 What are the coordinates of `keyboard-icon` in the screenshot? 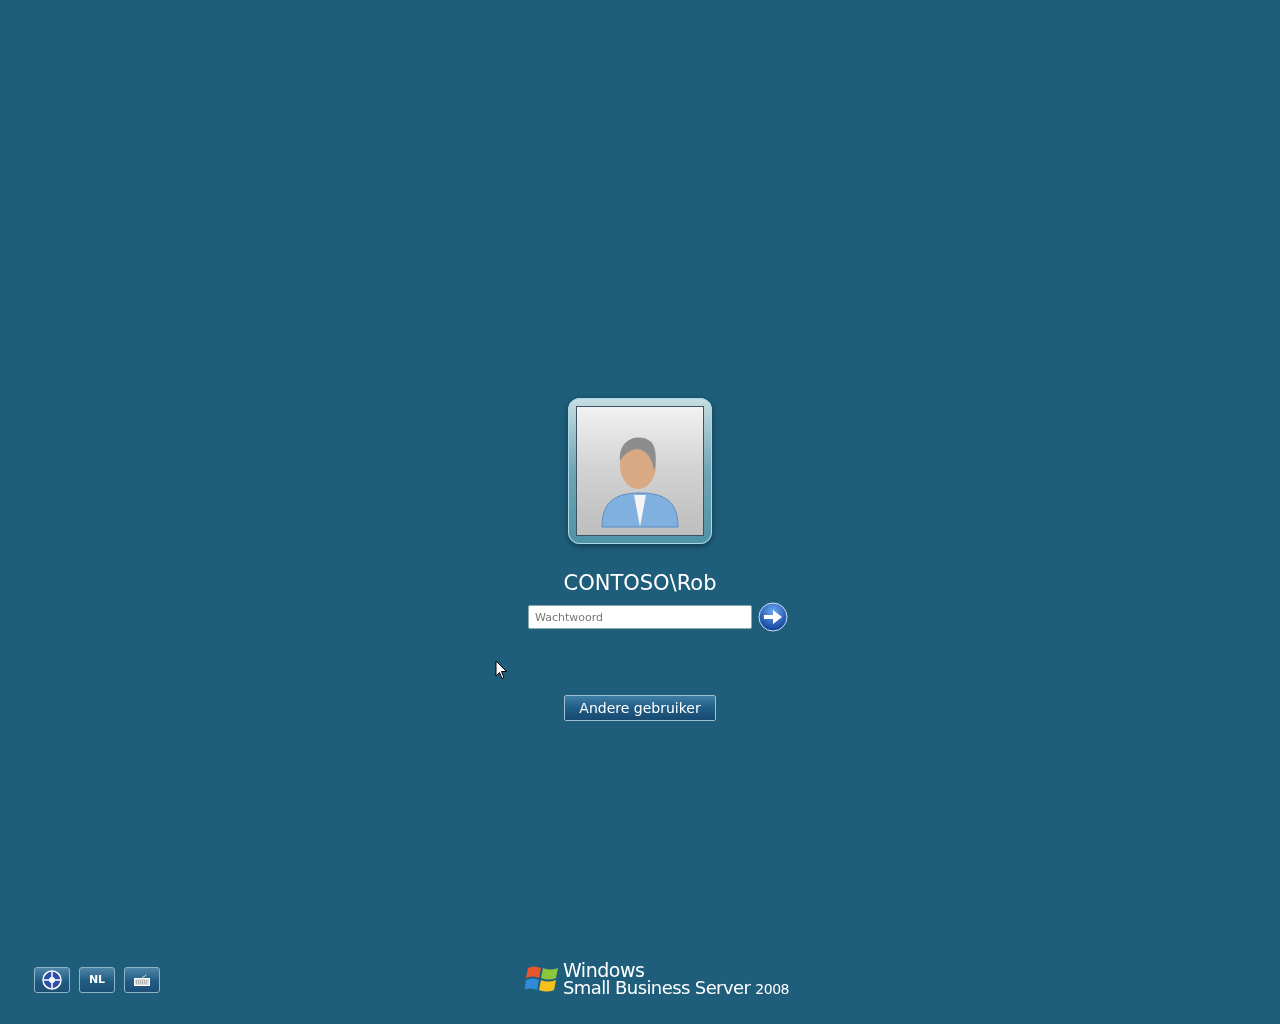 It's located at (142, 979).